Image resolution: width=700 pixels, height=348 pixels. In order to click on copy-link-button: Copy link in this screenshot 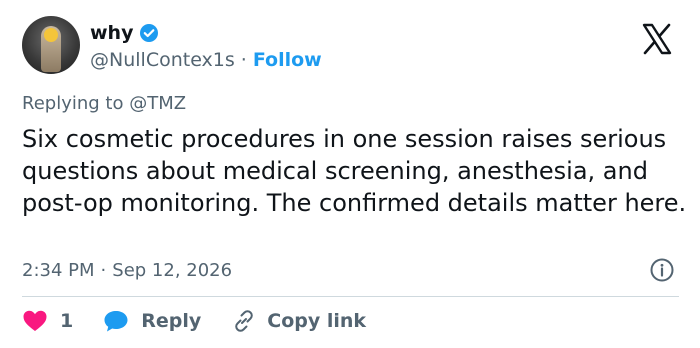, I will do `click(298, 321)`.